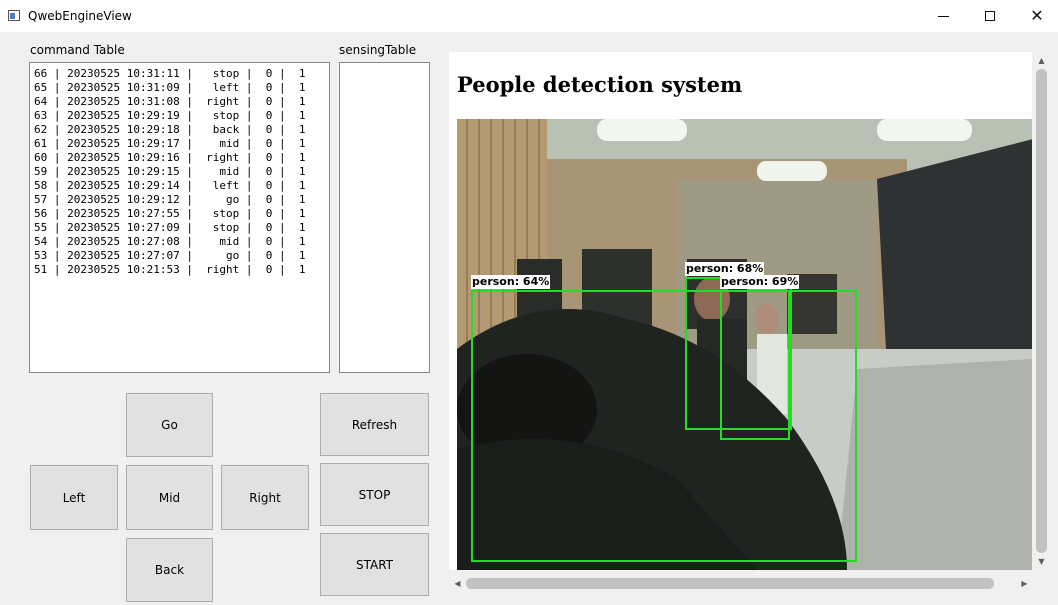 The image size is (1058, 605). I want to click on refresh-button: Refresh, so click(374, 424).